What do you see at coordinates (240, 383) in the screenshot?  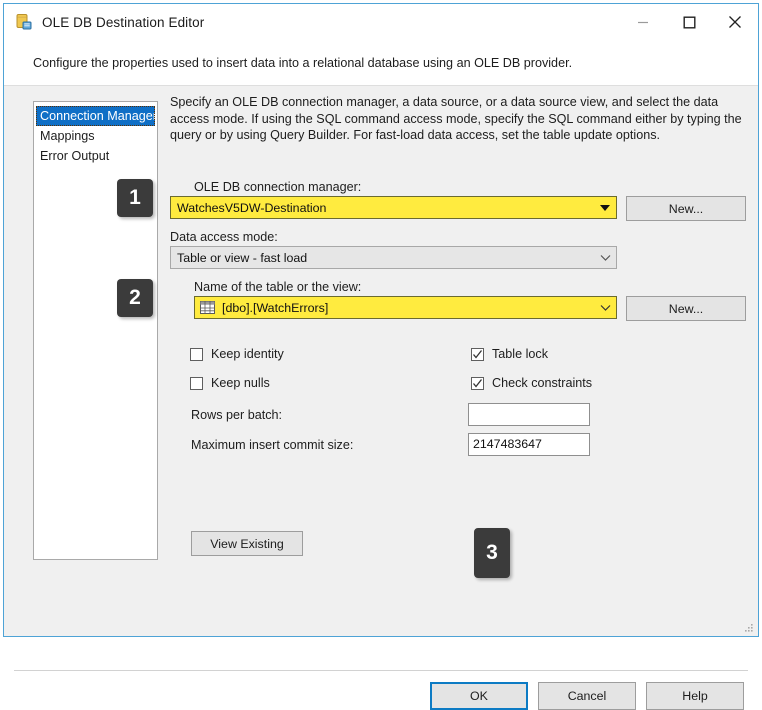 I see `keep-nulls-label: Keep nulls` at bounding box center [240, 383].